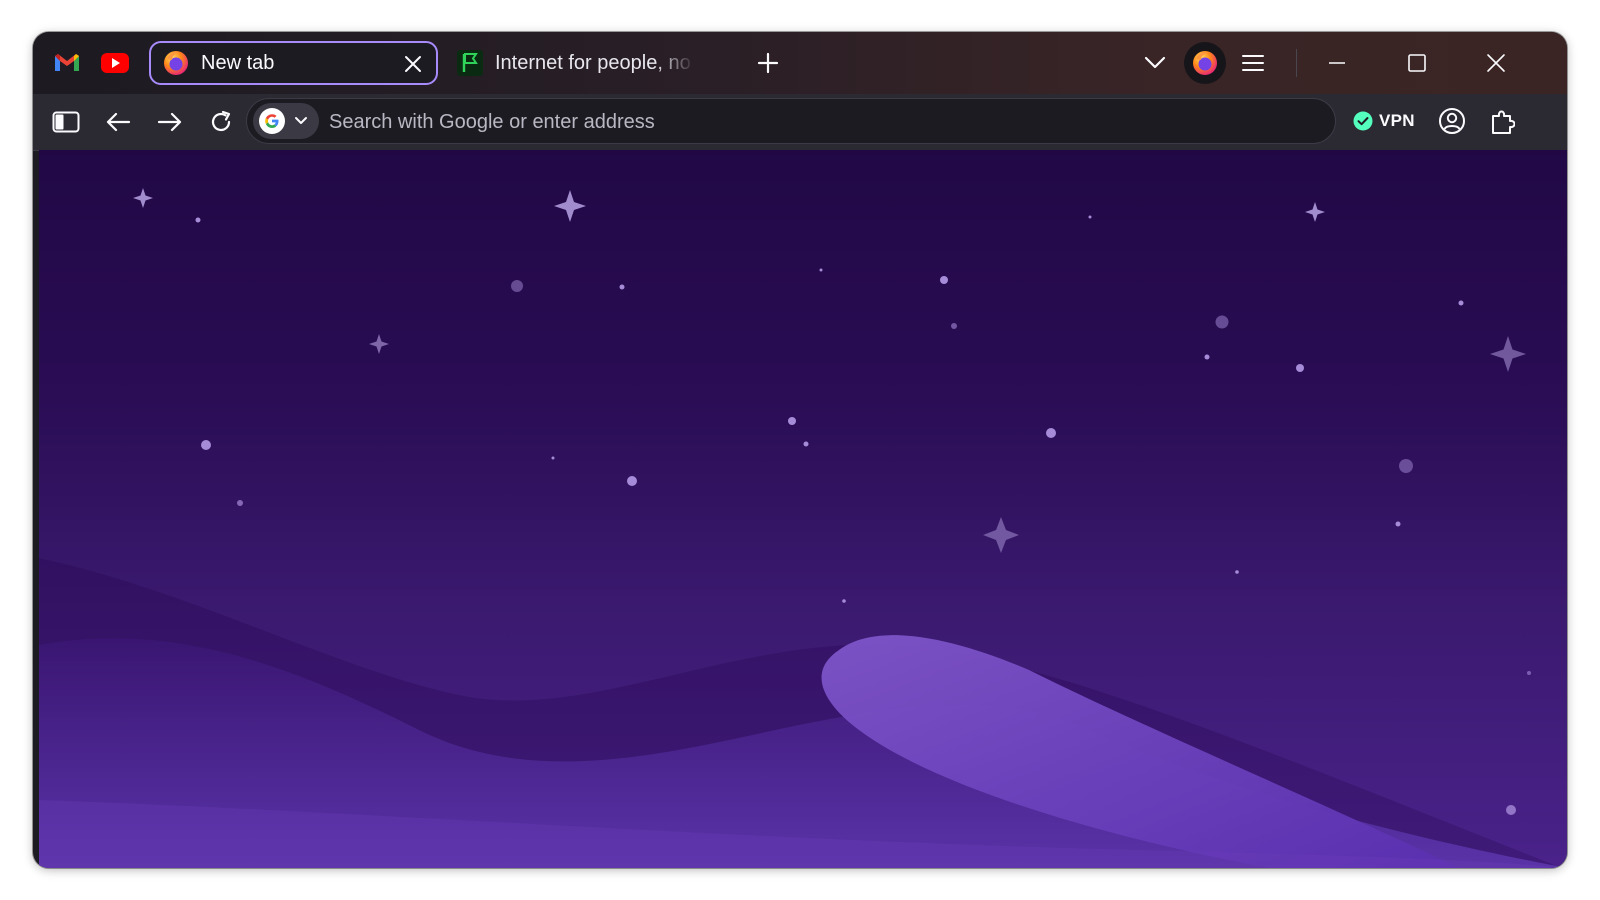  I want to click on firefox-icon, so click(176, 63).